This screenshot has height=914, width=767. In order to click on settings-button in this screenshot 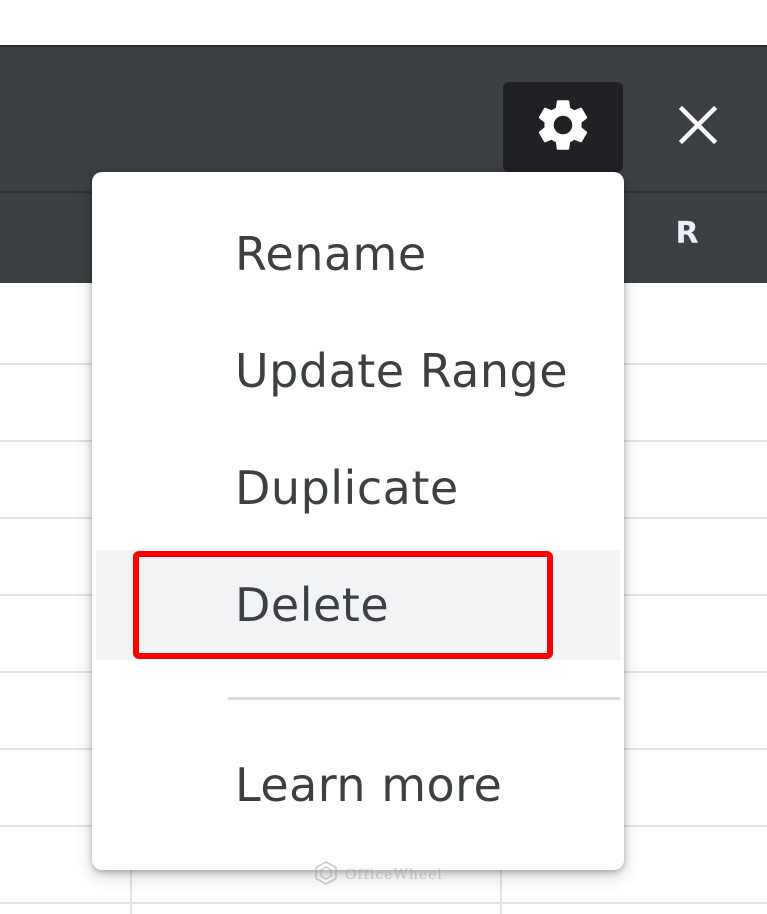, I will do `click(563, 127)`.